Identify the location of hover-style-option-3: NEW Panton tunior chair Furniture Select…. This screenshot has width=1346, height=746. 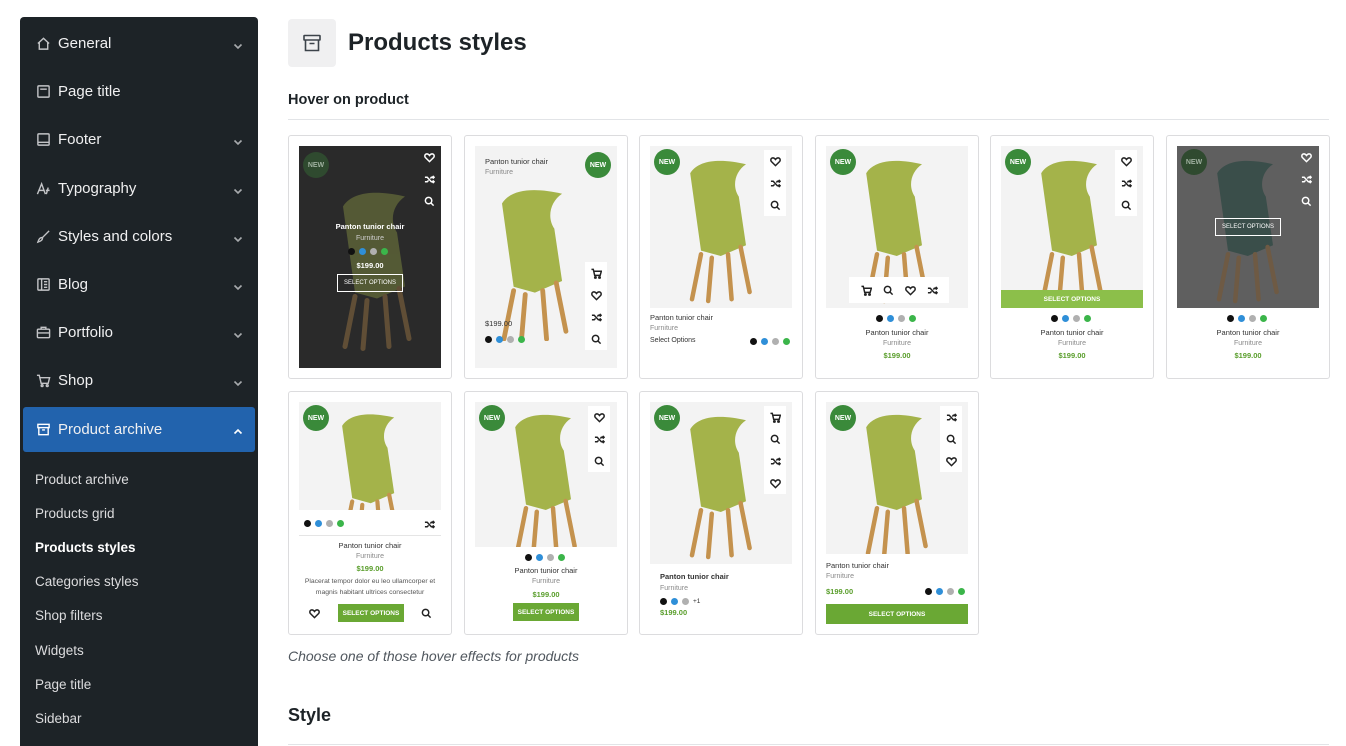
(721, 257).